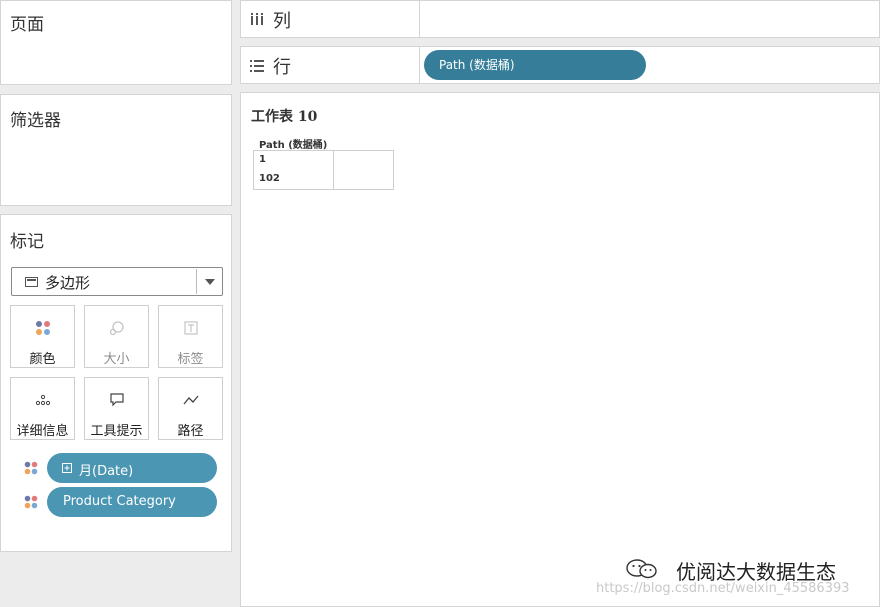 The image size is (880, 607). I want to click on mark-type-label: 多边形, so click(68, 283).